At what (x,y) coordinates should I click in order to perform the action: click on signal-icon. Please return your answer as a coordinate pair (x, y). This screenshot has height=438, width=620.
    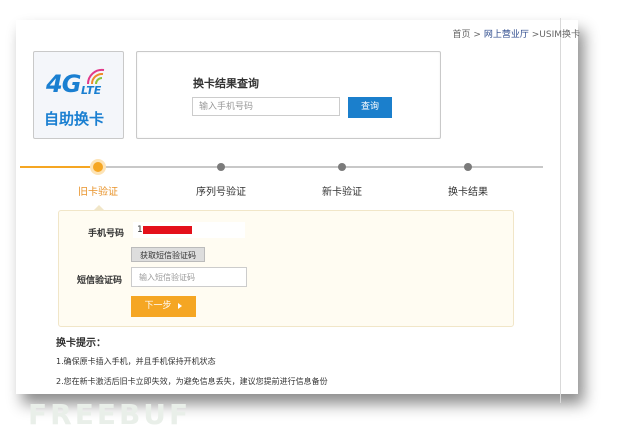
    Looking at the image, I should click on (95, 76).